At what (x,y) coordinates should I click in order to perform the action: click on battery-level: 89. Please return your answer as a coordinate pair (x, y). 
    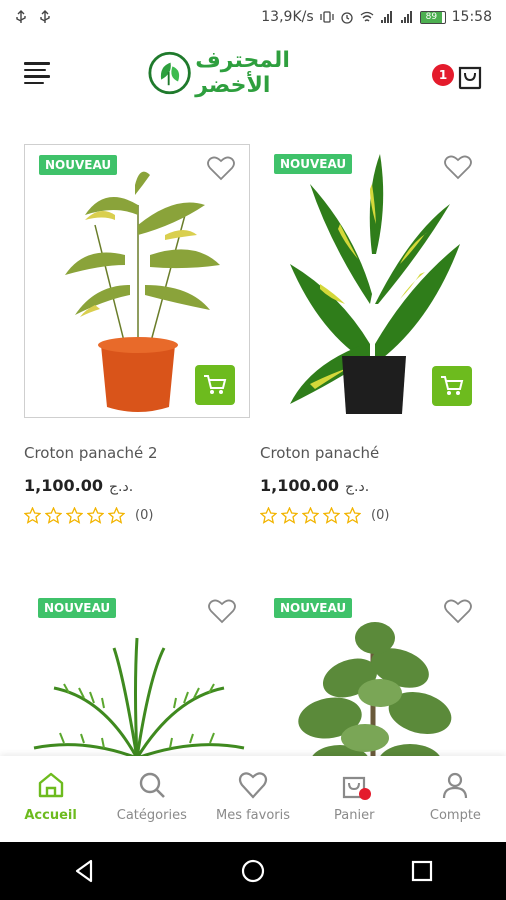
    Looking at the image, I should click on (431, 17).